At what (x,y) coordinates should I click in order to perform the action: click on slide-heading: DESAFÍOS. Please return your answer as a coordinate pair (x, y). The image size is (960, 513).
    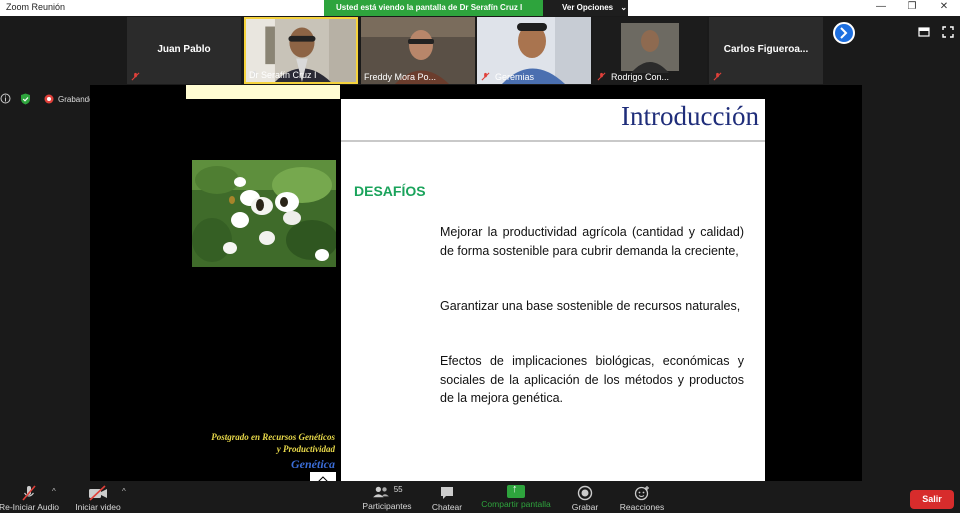
    Looking at the image, I should click on (390, 191).